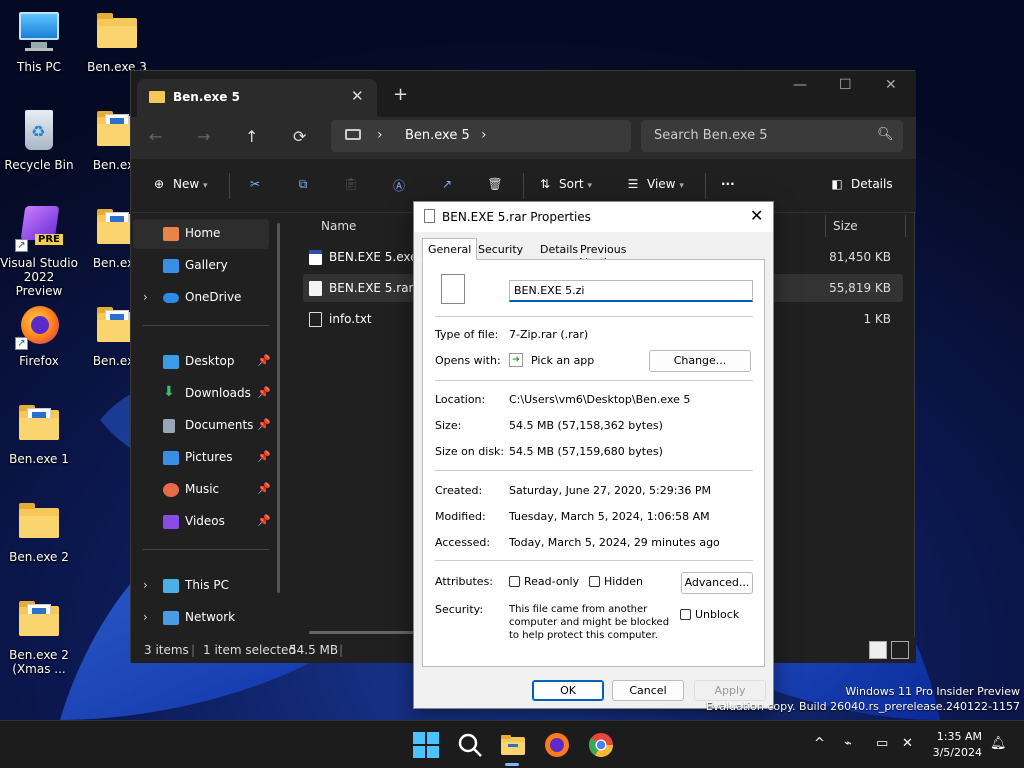 This screenshot has height=768, width=1024. Describe the element at coordinates (201, 298) in the screenshot. I see `sidebar-item-onedrive: › OneDrive` at that location.